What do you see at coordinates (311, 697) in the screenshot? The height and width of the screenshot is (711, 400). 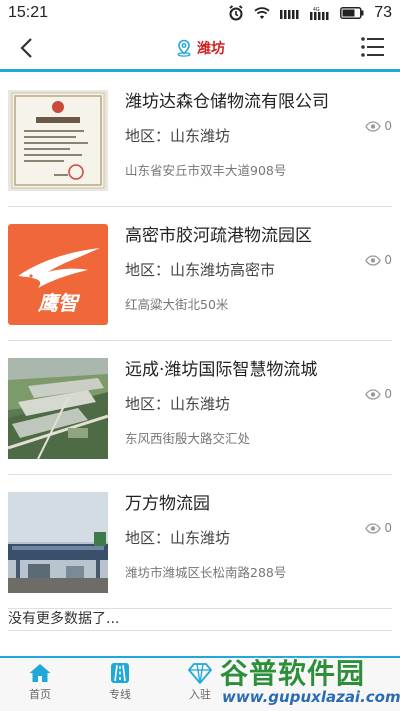 I see `watermark-url: www.gupuxlazai.com` at bounding box center [311, 697].